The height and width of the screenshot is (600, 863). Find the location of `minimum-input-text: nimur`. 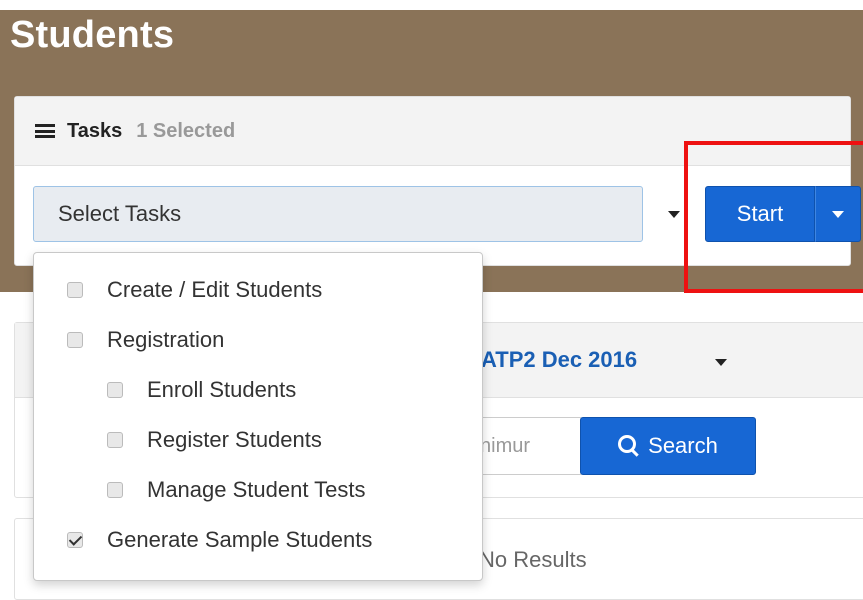

minimum-input-text: nimur is located at coordinates (505, 445).